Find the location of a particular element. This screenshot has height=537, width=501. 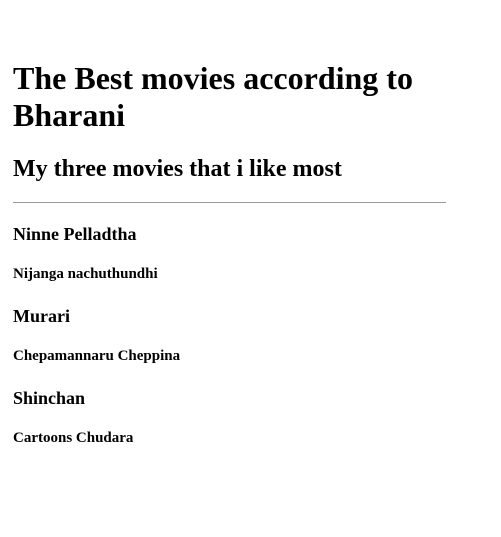

movie-title: Murari is located at coordinates (41, 316).